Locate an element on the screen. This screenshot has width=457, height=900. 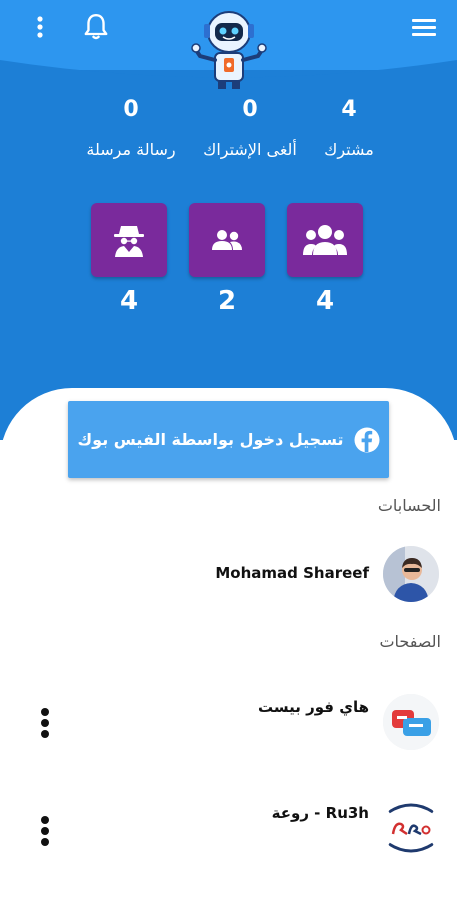
people-icon is located at coordinates (227, 240).